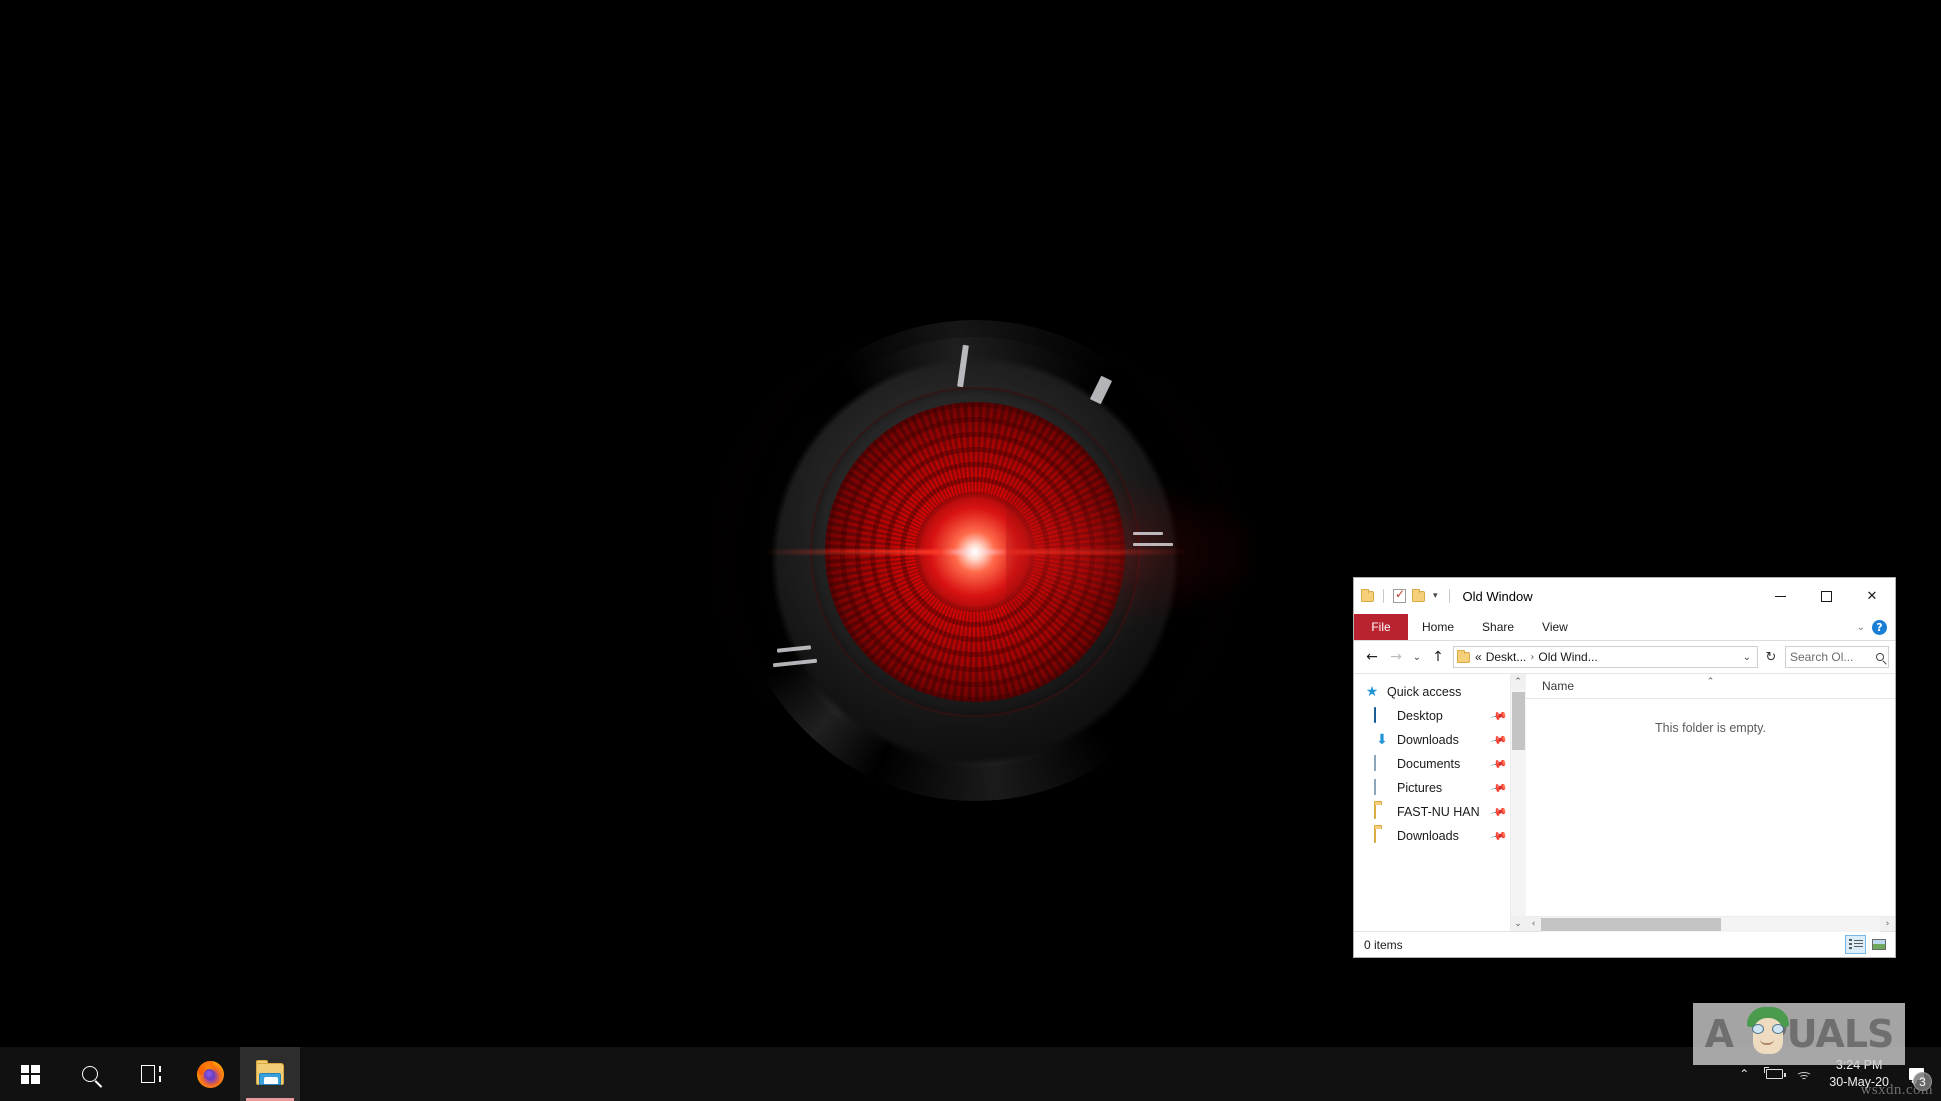 The width and height of the screenshot is (1941, 1101). I want to click on task-view-icon, so click(150, 1074).